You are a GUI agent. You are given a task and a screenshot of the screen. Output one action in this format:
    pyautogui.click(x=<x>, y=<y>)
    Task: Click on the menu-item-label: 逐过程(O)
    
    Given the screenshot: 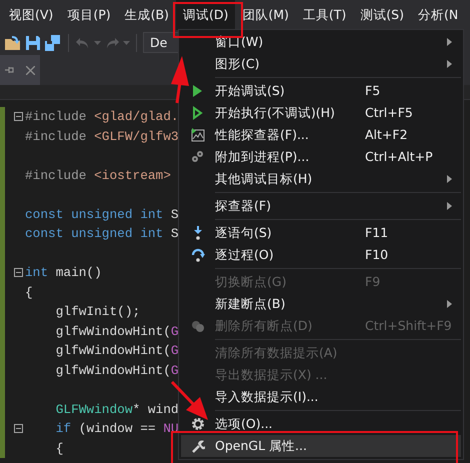 What is the action you would take?
    pyautogui.click(x=290, y=255)
    